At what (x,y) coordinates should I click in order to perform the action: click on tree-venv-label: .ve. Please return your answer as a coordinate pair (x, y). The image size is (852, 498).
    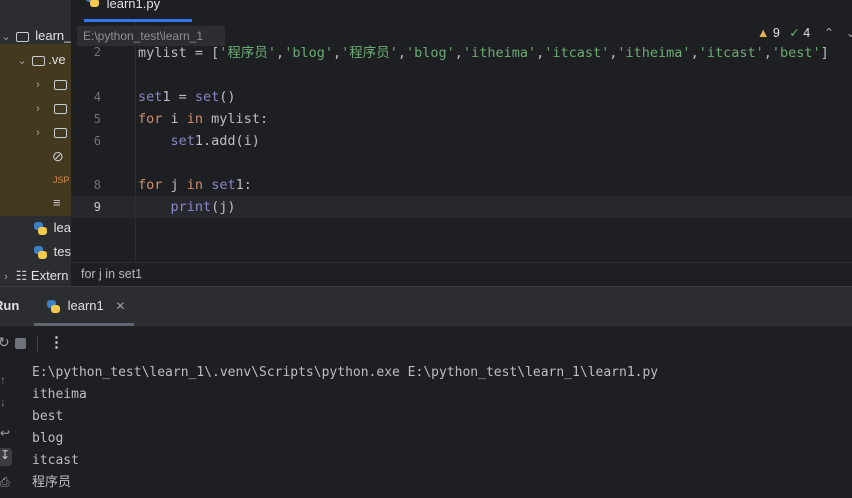
    Looking at the image, I should click on (57, 59).